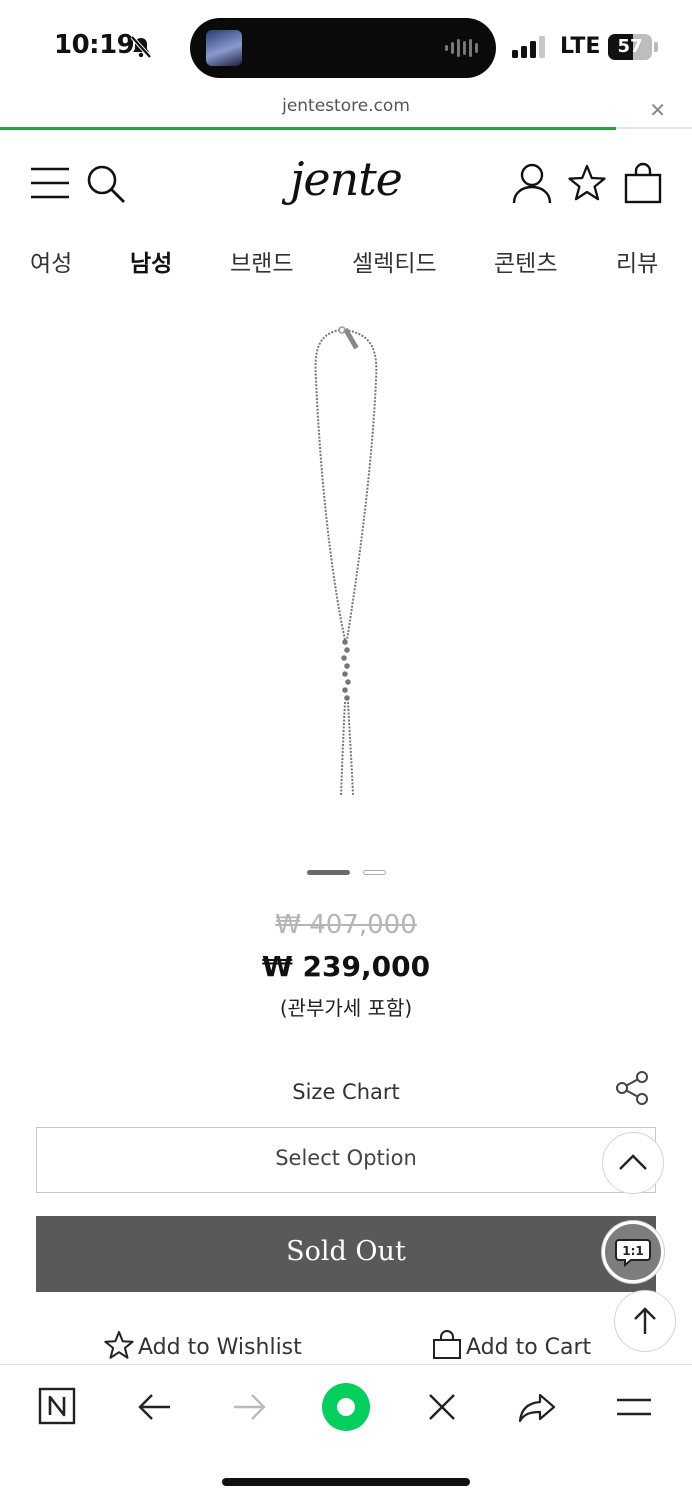 Image resolution: width=692 pixels, height=1500 pixels. Describe the element at coordinates (643, 183) in the screenshot. I see `shopping-bag-icon` at that location.